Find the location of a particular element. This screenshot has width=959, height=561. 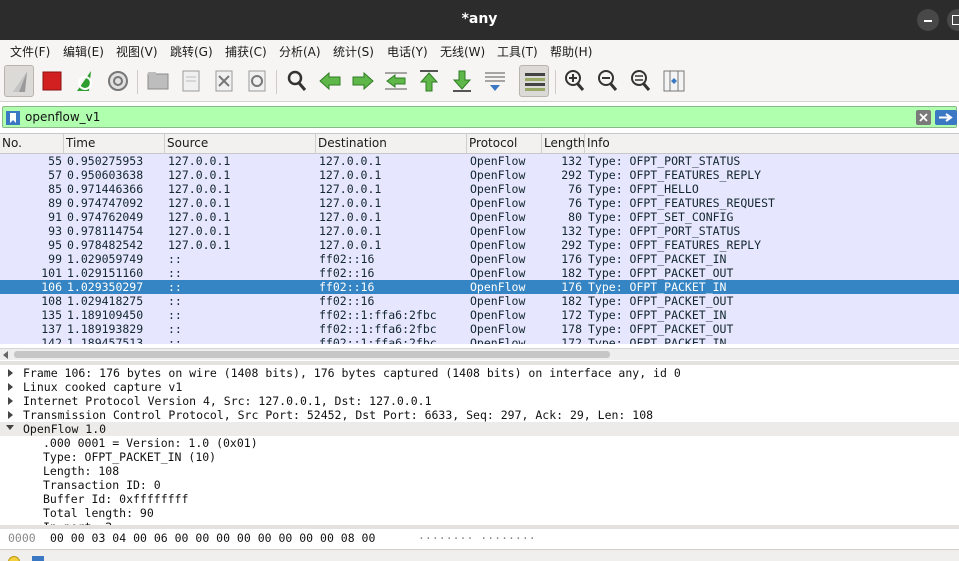

display-filter-input: openflow_v1 is located at coordinates (479, 117).